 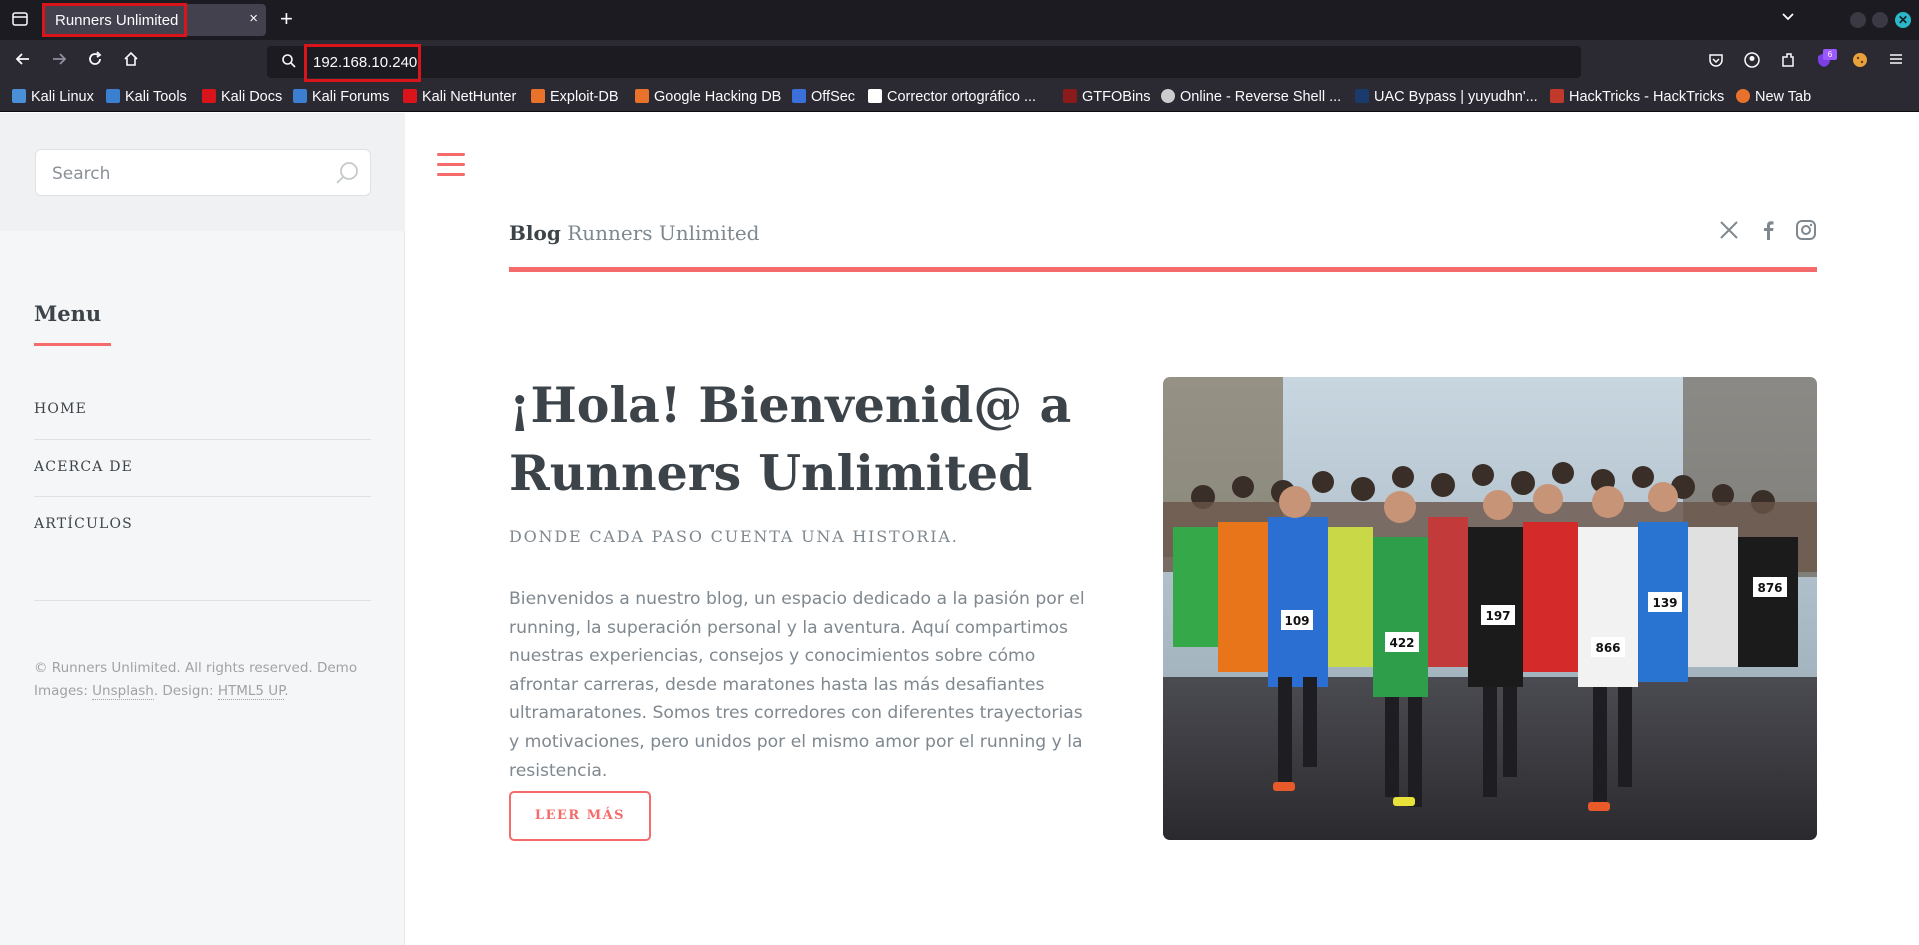 What do you see at coordinates (1860, 62) in the screenshot?
I see `cookie-extension-icon` at bounding box center [1860, 62].